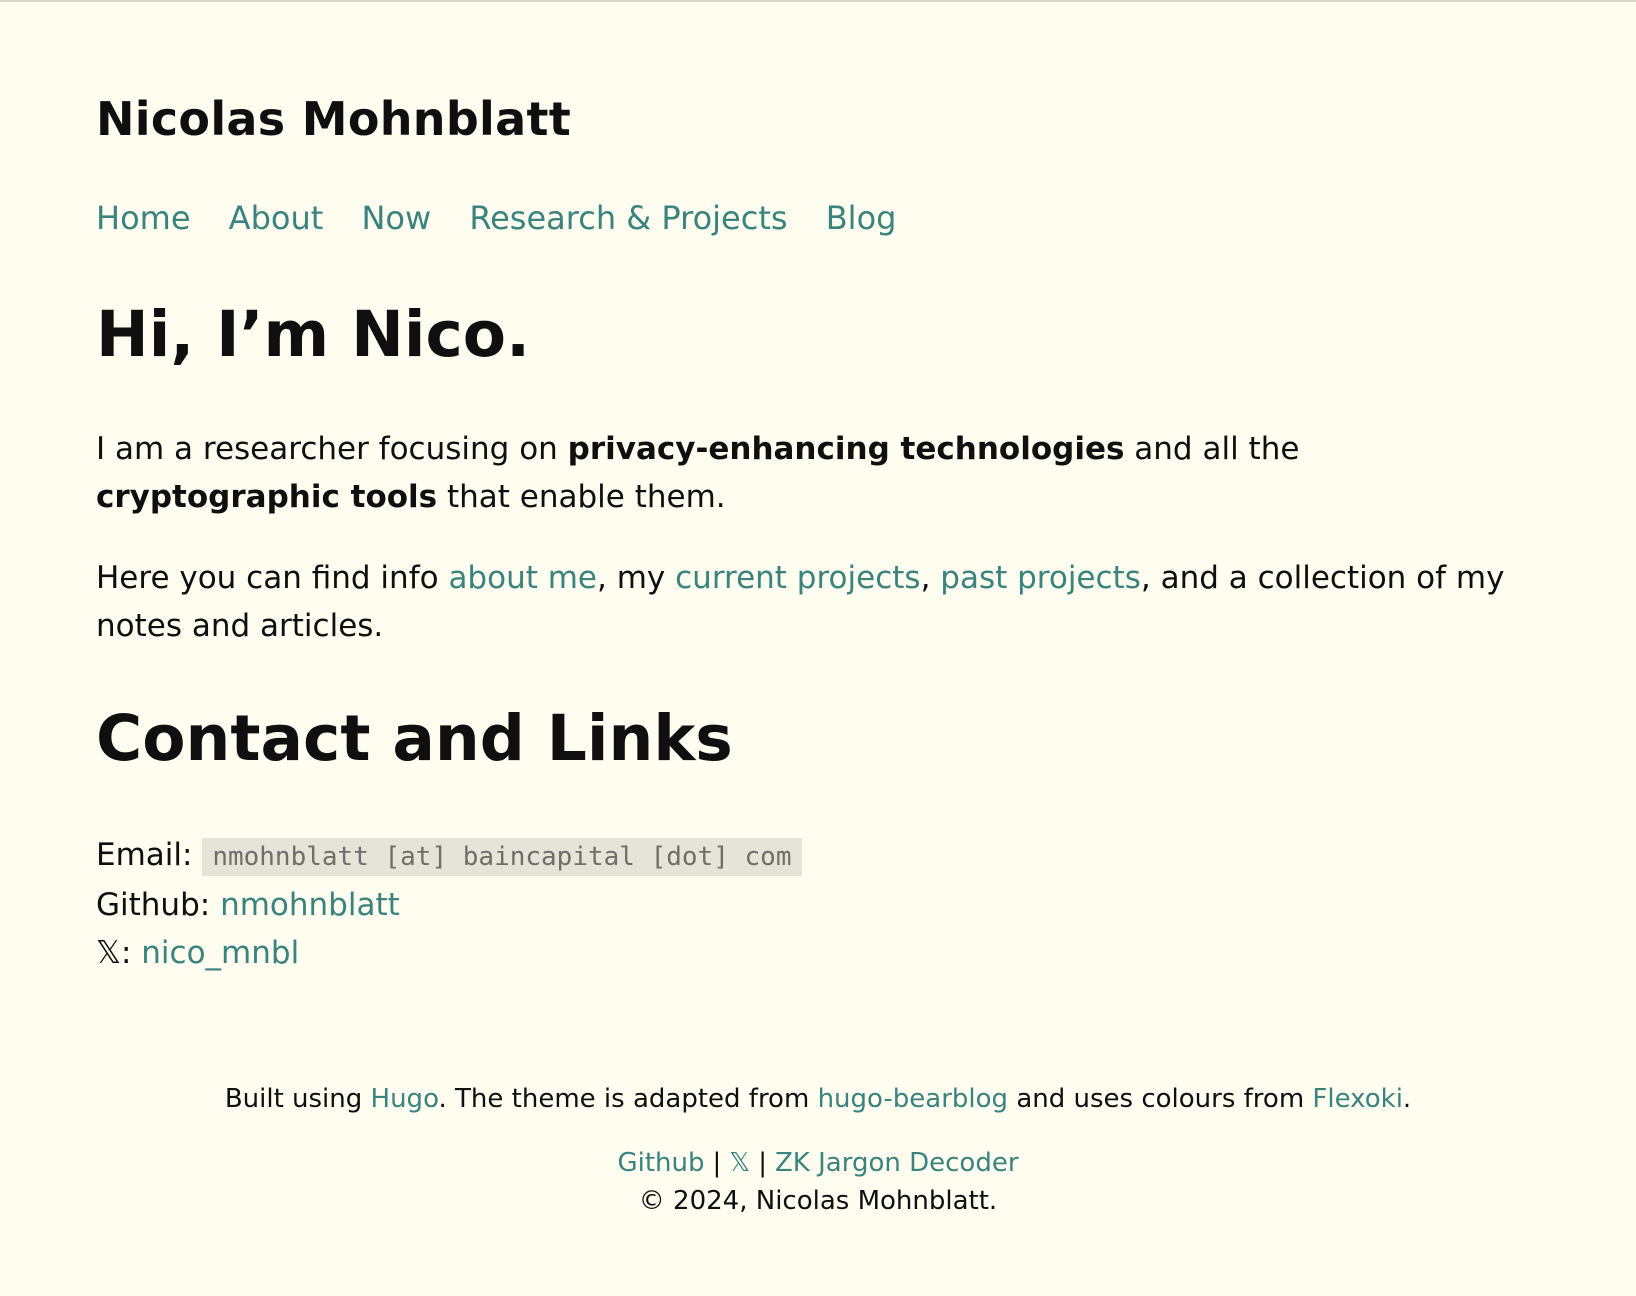  I want to click on intro-text-3: that enable them., so click(581, 497).